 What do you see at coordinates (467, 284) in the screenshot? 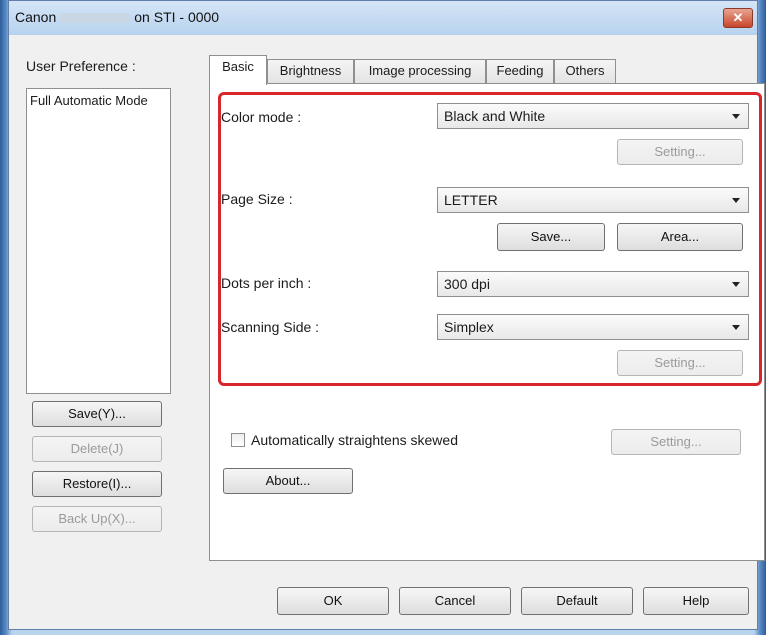
I see `dpi-value: 300 dpi` at bounding box center [467, 284].